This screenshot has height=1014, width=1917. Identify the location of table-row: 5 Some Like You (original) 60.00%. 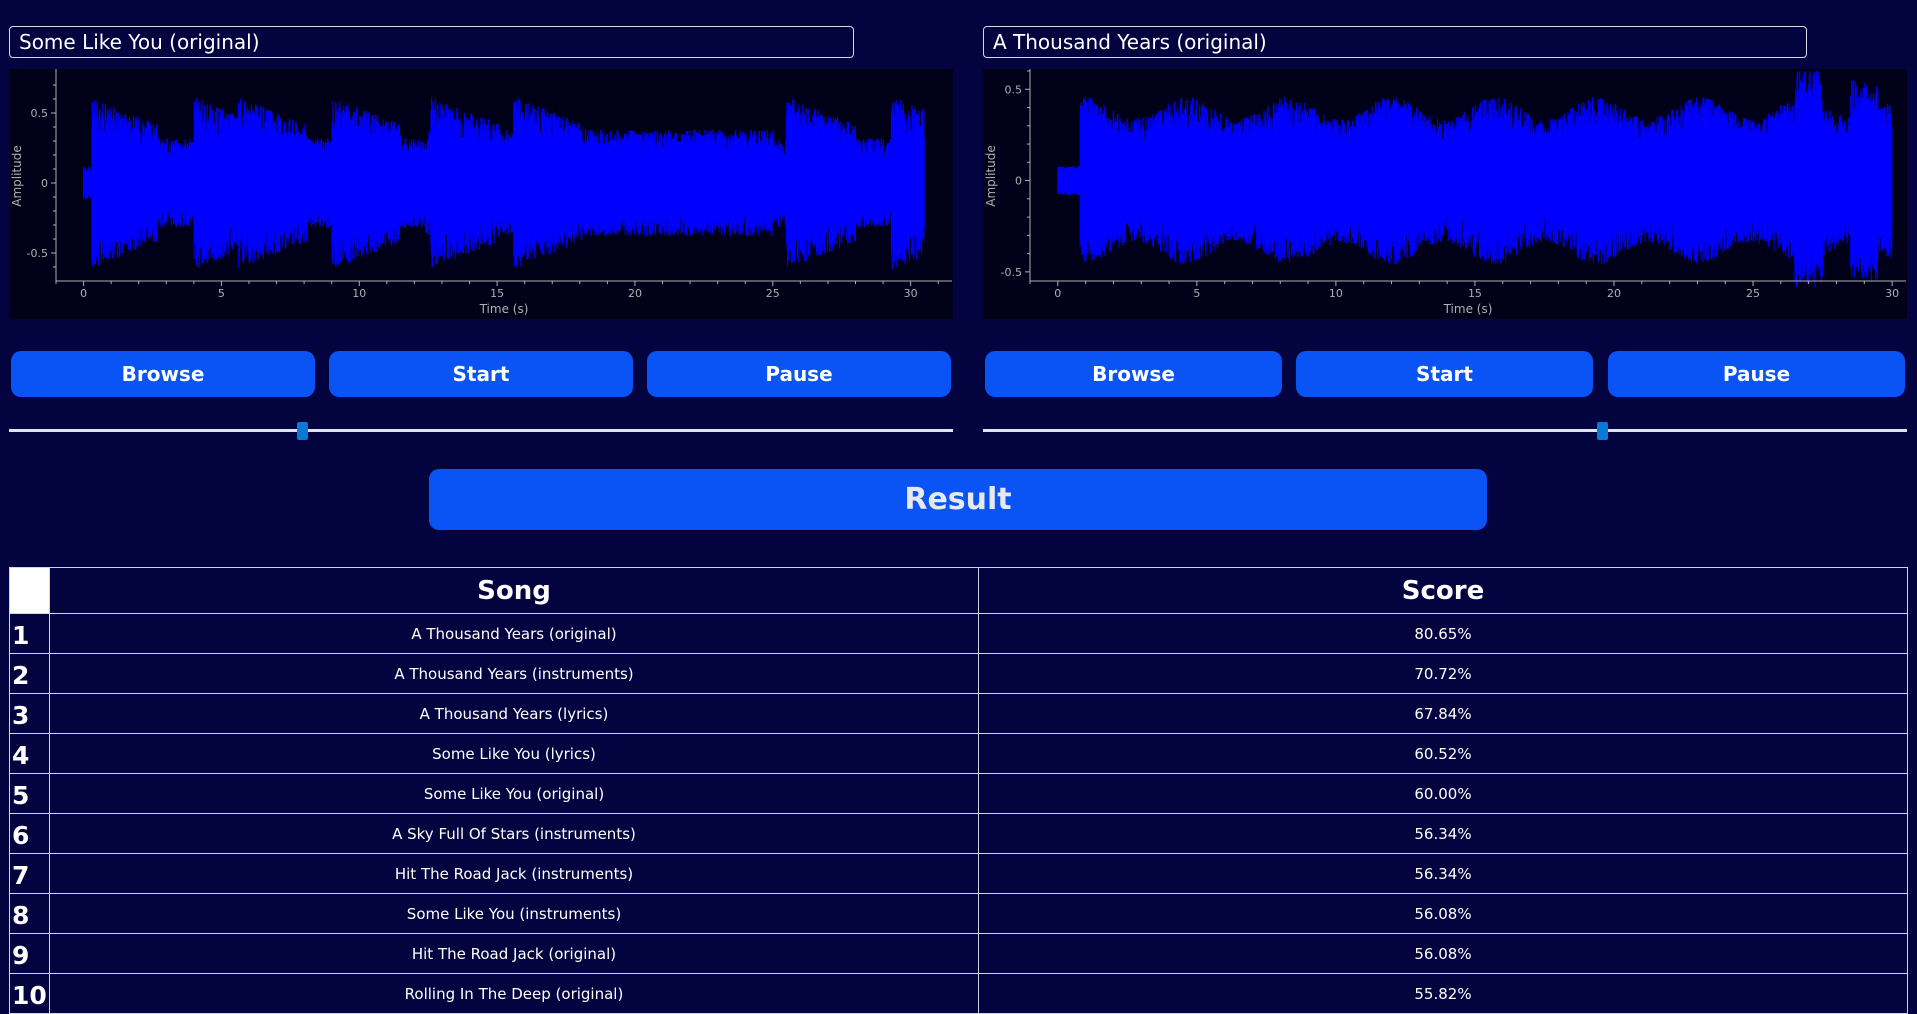
(958, 793).